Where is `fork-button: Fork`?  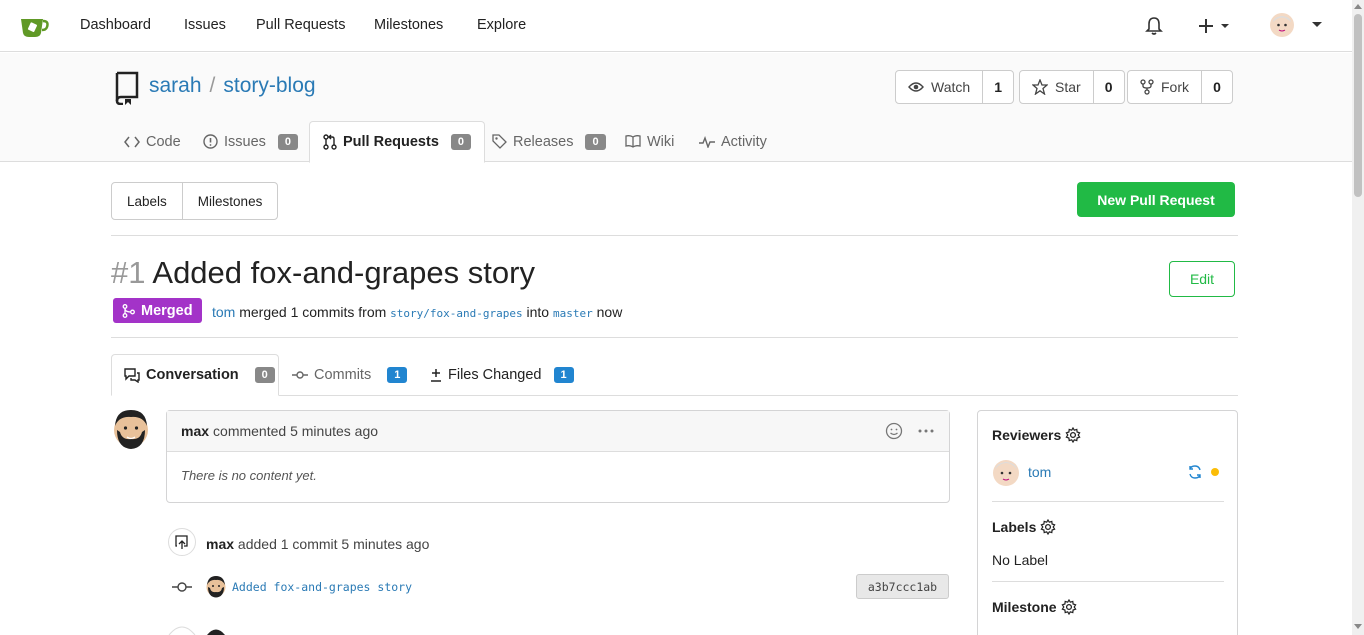 fork-button: Fork is located at coordinates (1165, 87).